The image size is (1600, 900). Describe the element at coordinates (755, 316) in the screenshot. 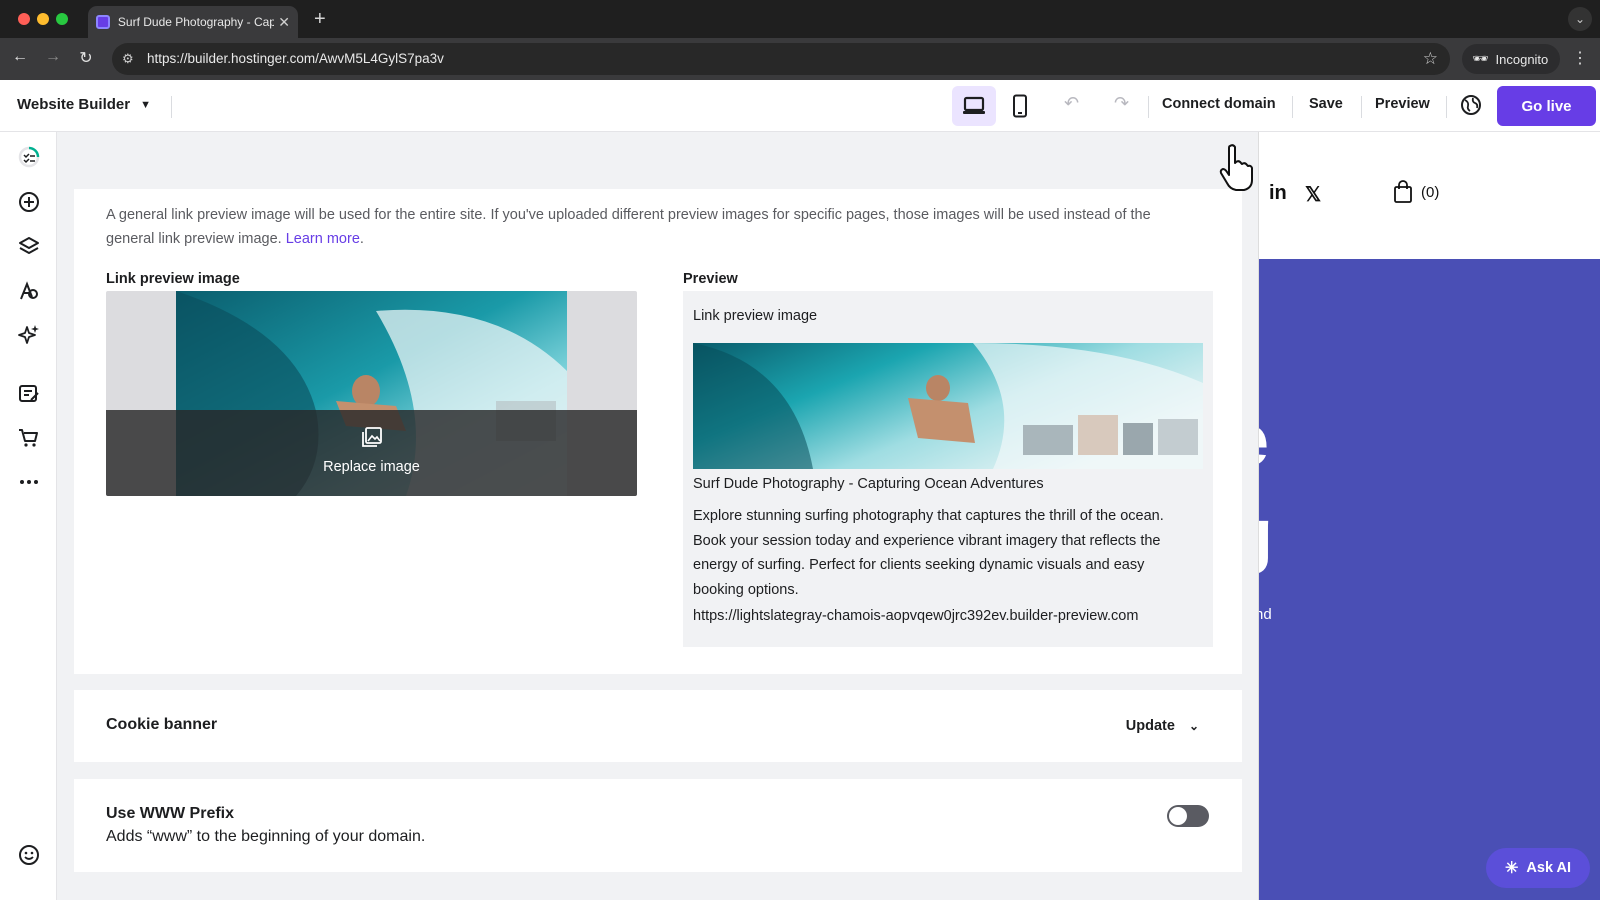

I see `preview-label: Link preview image` at that location.